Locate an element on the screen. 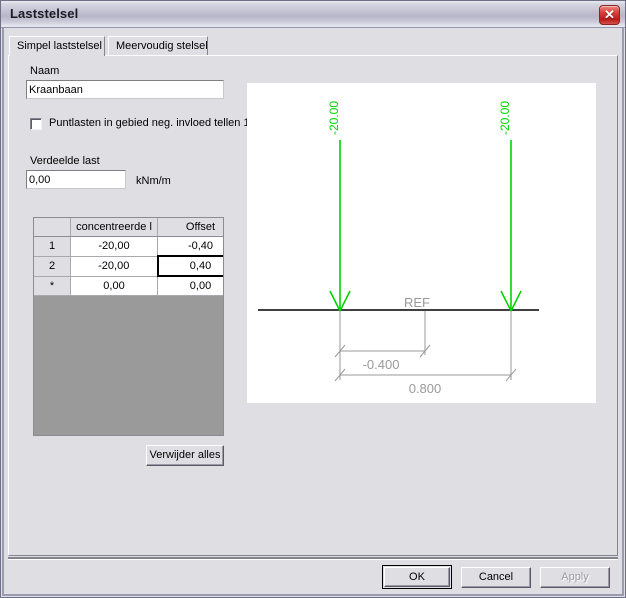 Image resolution: width=626 pixels, height=598 pixels. tab-label: Meervoudig stelsel is located at coordinates (162, 46).